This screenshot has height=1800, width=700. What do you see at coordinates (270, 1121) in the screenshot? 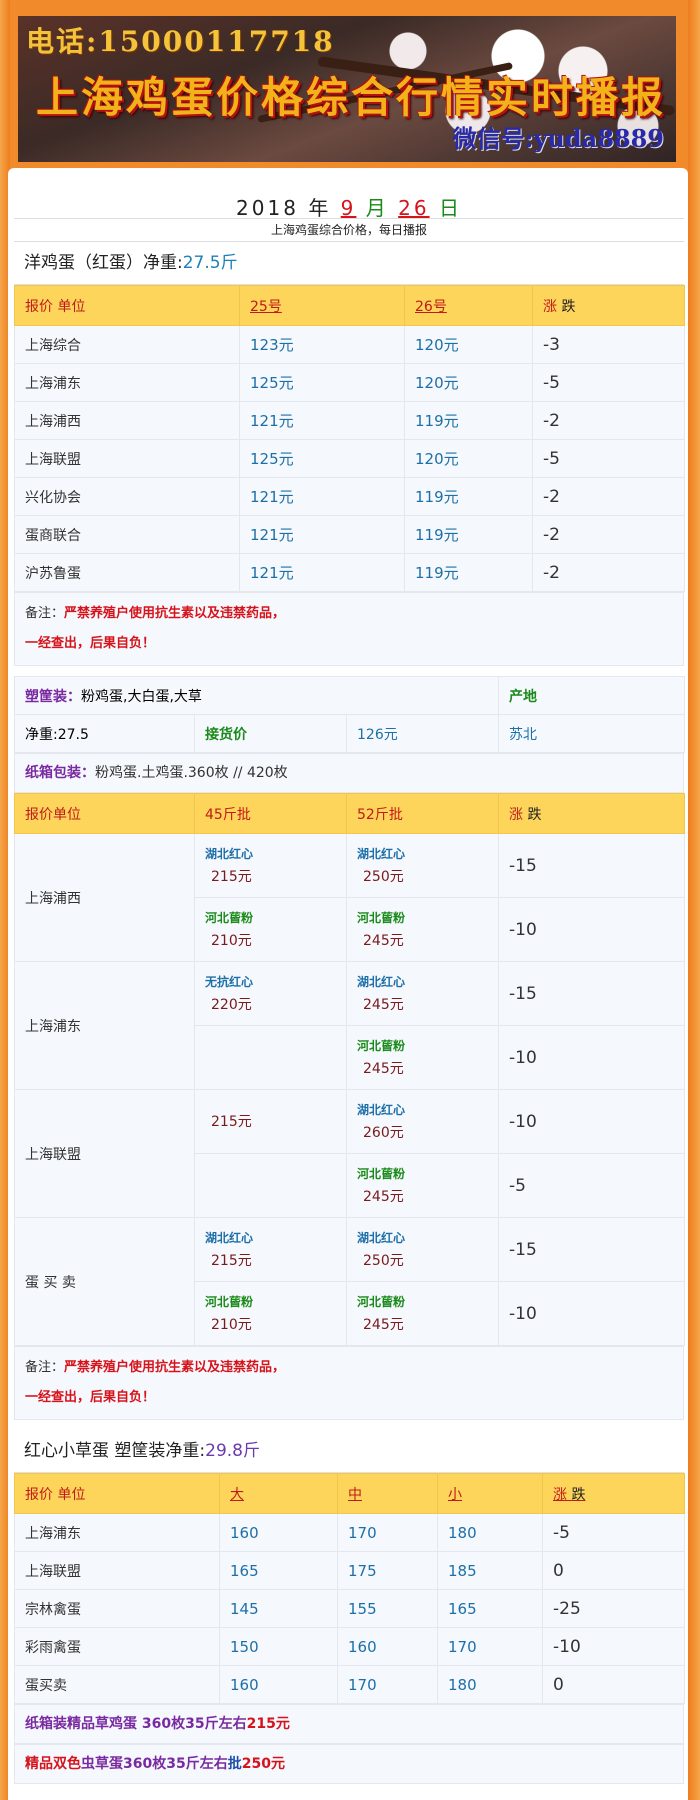
I see `cell-45jin: 215元` at bounding box center [270, 1121].